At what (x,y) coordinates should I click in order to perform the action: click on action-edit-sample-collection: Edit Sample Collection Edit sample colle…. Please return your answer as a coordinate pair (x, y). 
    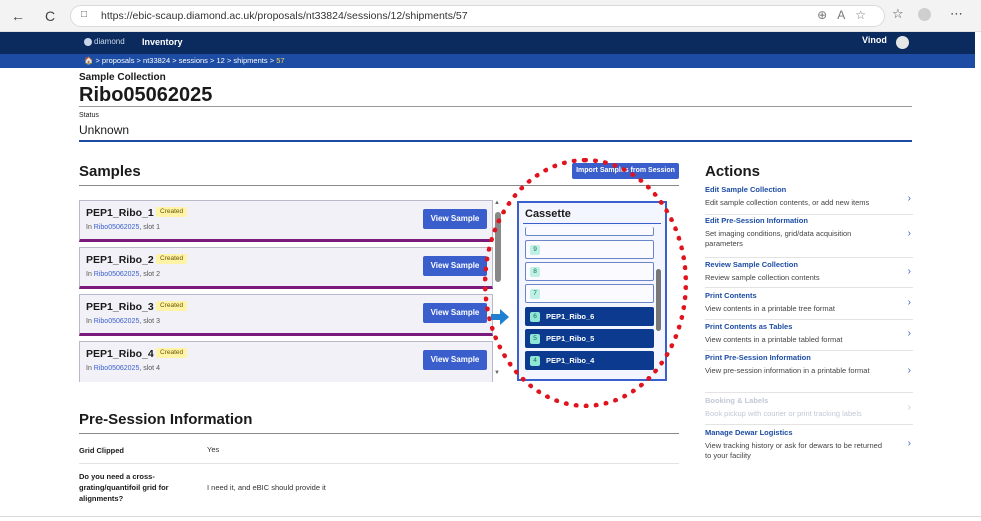
    Looking at the image, I should click on (809, 200).